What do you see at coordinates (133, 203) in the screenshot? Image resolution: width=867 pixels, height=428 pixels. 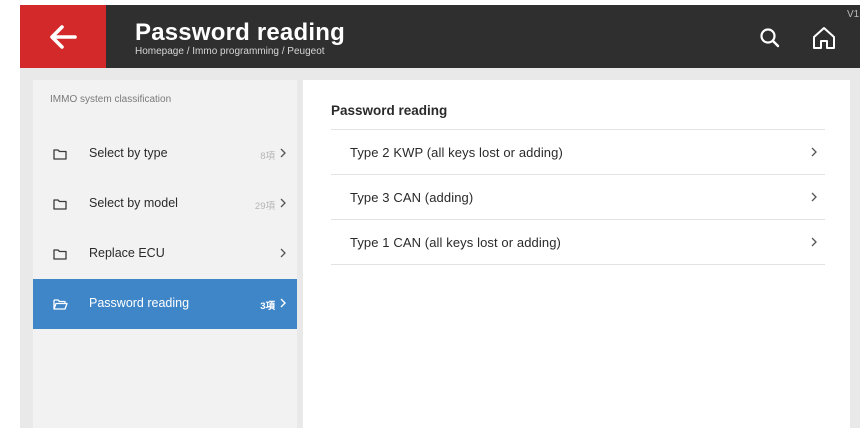 I see `sidebar-item-label: Select by model` at bounding box center [133, 203].